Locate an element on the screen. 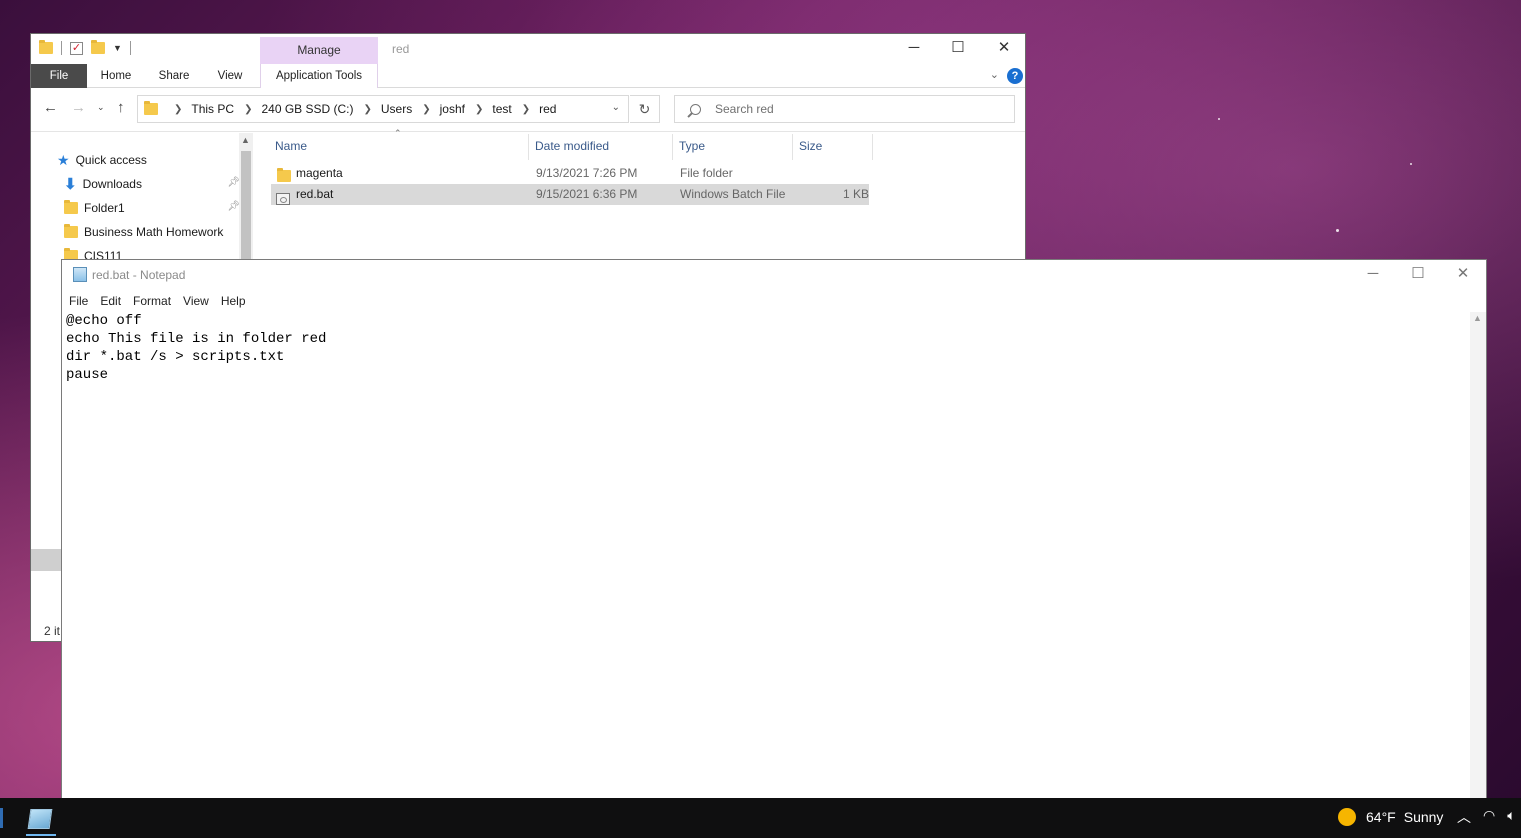 This screenshot has height=838, width=1521. tab-home: Home is located at coordinates (116, 76).